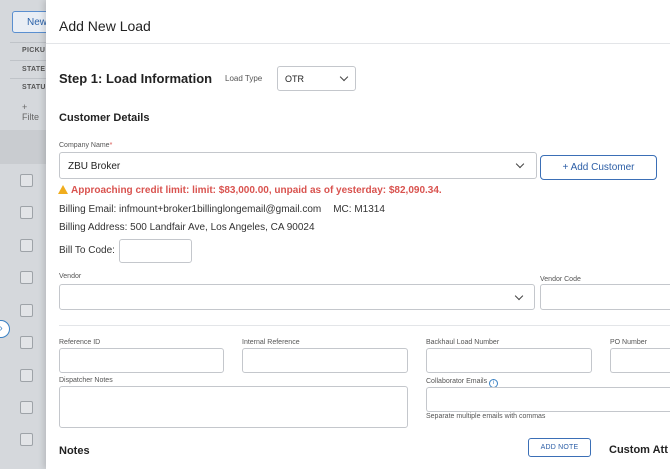 The width and height of the screenshot is (670, 469). What do you see at coordinates (141, 360) in the screenshot?
I see `reference-id-input` at bounding box center [141, 360].